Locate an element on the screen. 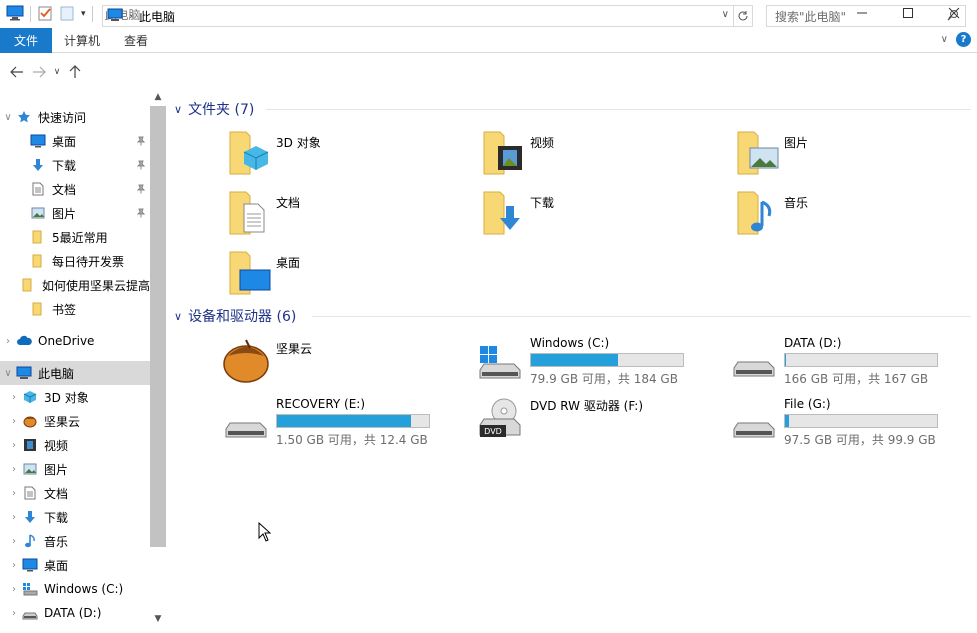 The width and height of the screenshot is (977, 633). folder-tile-music: 音乐 is located at coordinates (852, 214).